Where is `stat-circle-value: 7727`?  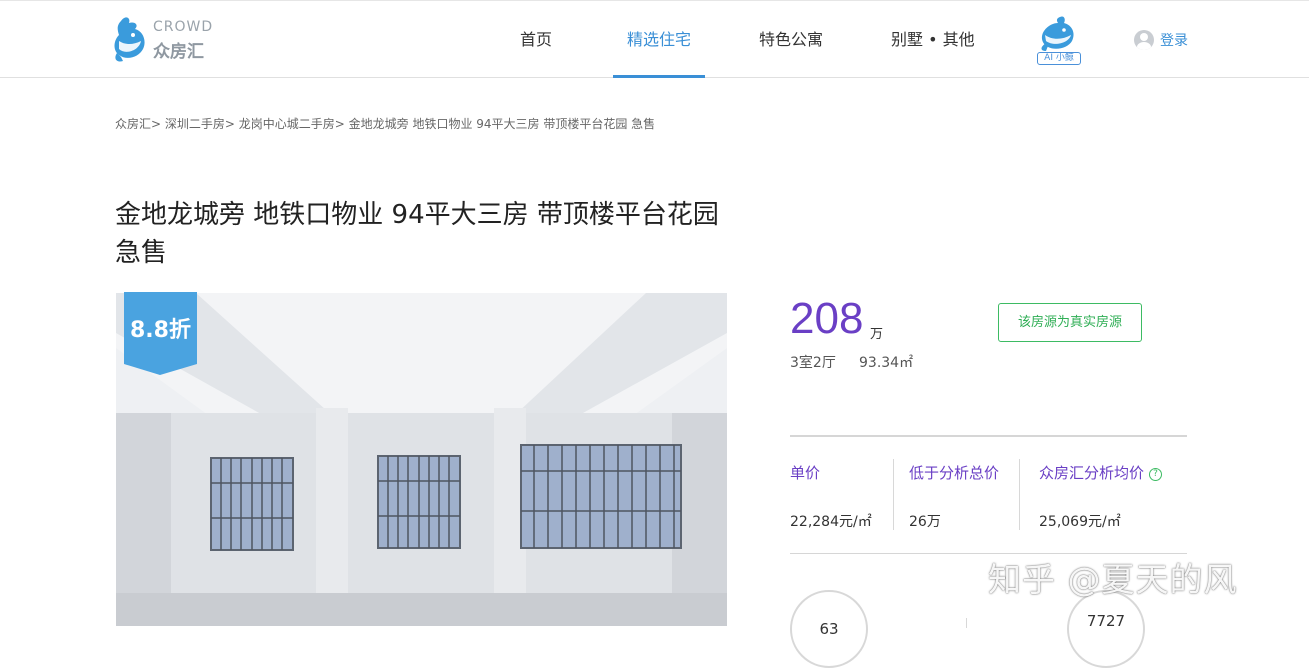
stat-circle-value: 7727 is located at coordinates (1106, 621).